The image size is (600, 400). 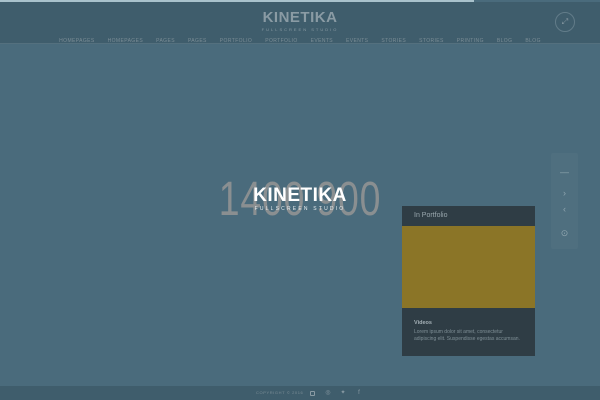 I want to click on nav-item-blog-2: BLOG, so click(x=533, y=41).